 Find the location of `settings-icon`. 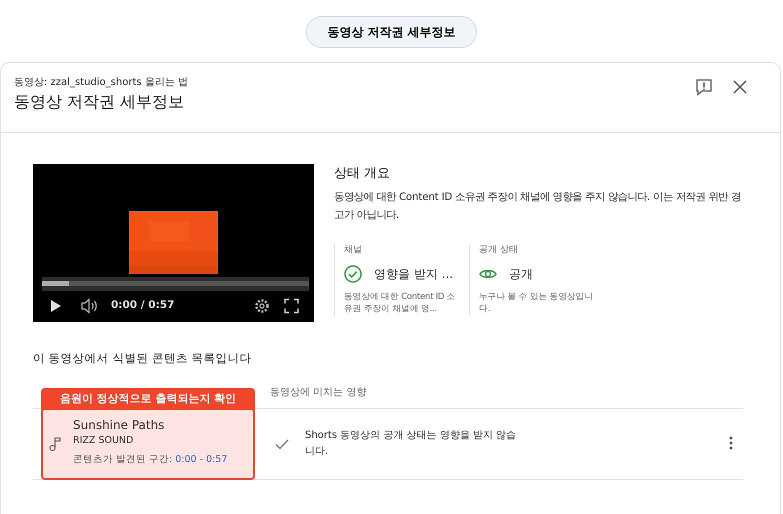

settings-icon is located at coordinates (262, 306).